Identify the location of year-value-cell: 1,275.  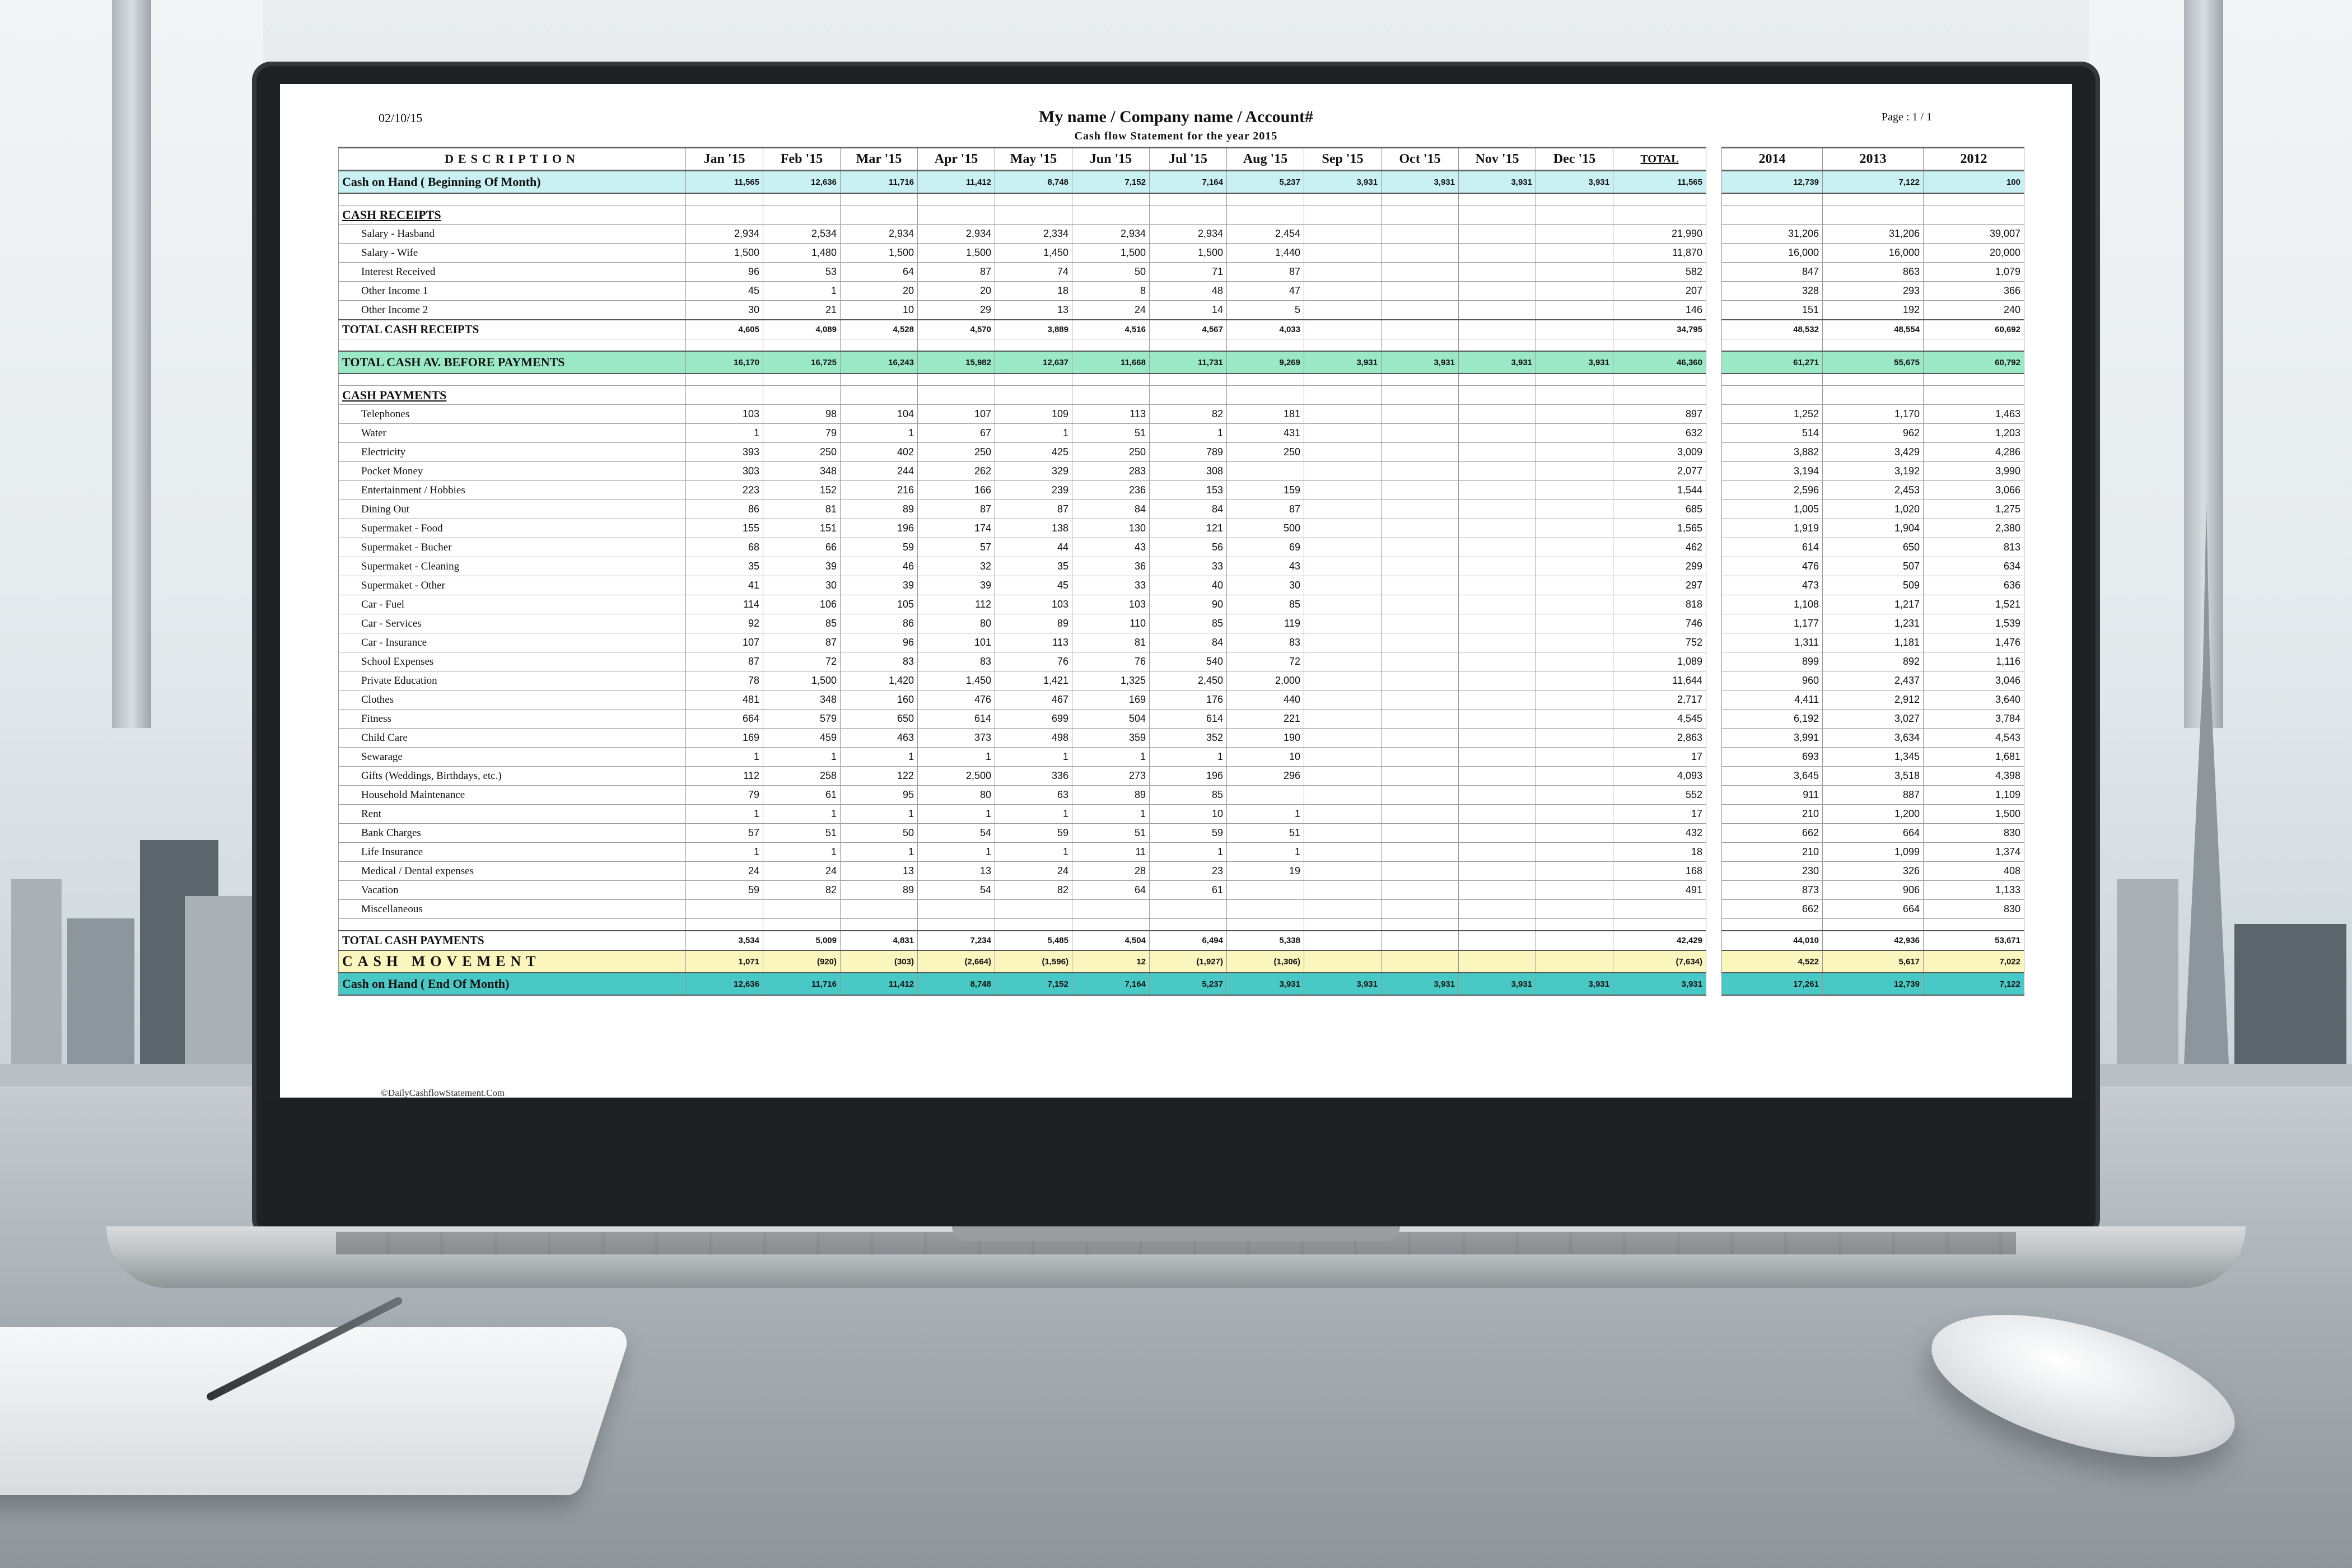
(1974, 510).